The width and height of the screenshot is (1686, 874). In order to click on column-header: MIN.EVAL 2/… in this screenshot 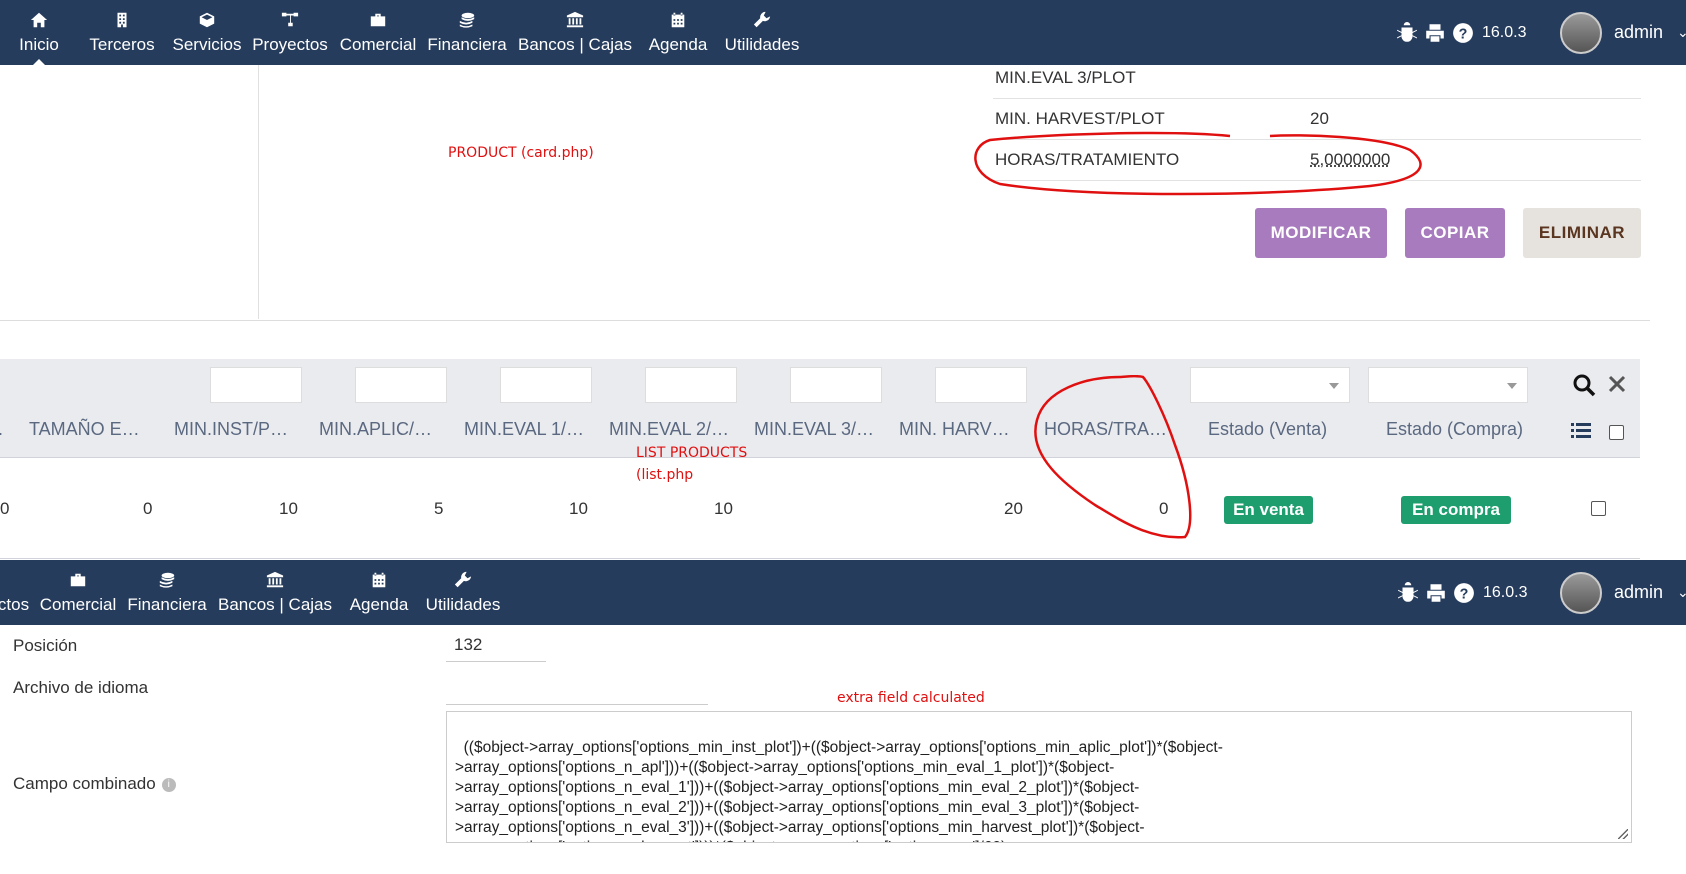, I will do `click(669, 429)`.